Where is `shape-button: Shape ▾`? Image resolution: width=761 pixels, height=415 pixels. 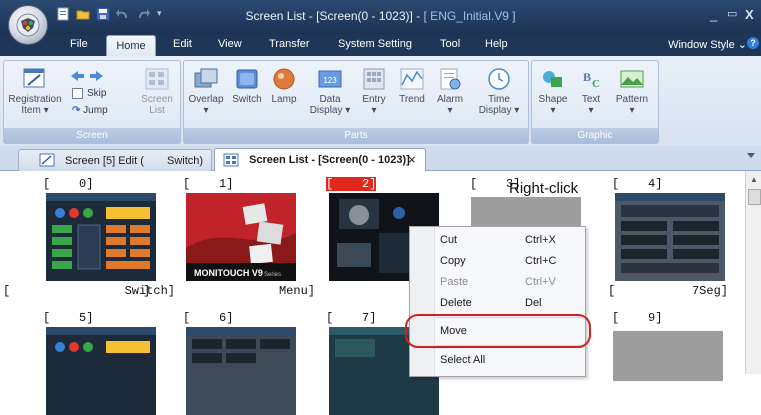 shape-button: Shape ▾ is located at coordinates (553, 91).